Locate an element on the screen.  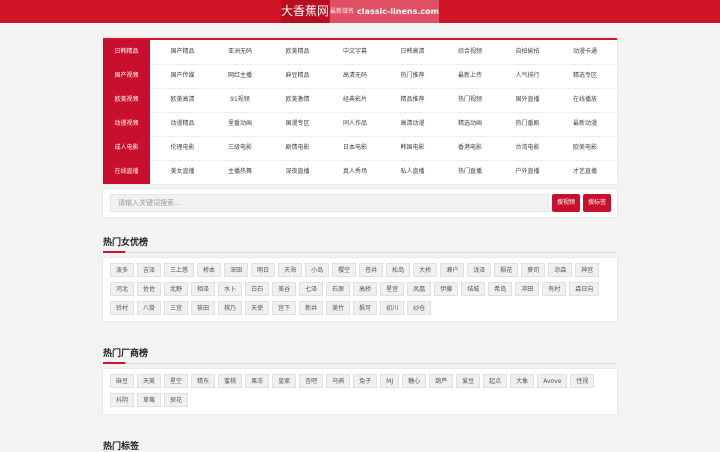
tag-chip: 小岛 is located at coordinates (317, 270).